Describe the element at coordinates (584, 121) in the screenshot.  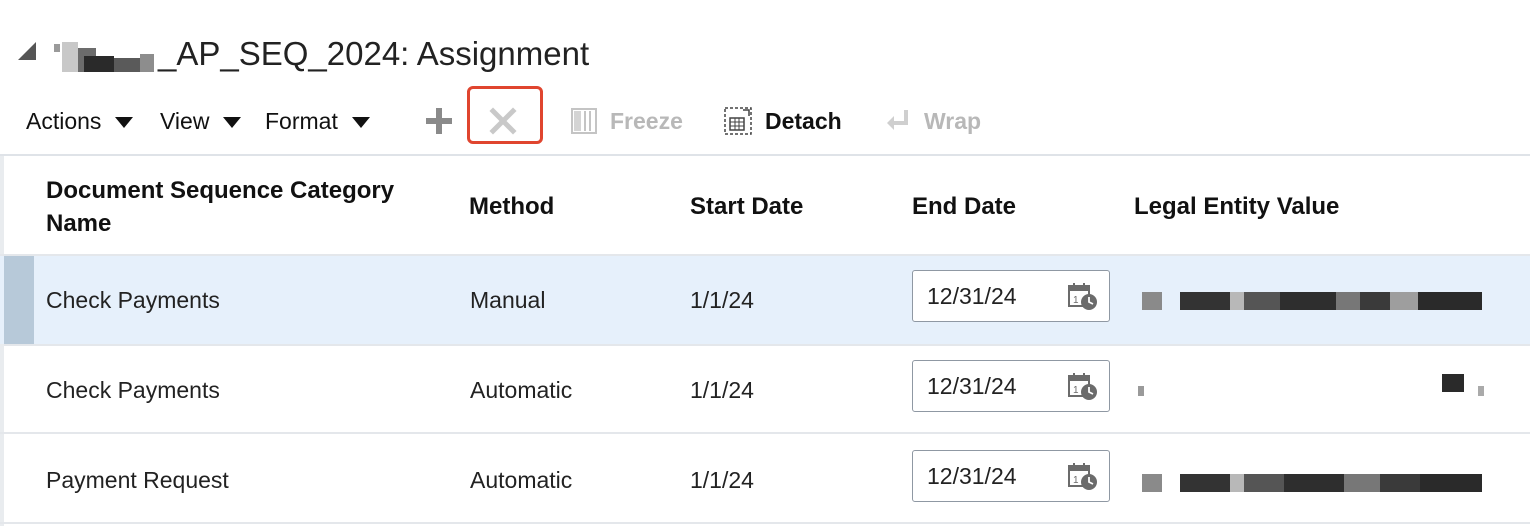
I see `freeze-columns-icon` at that location.